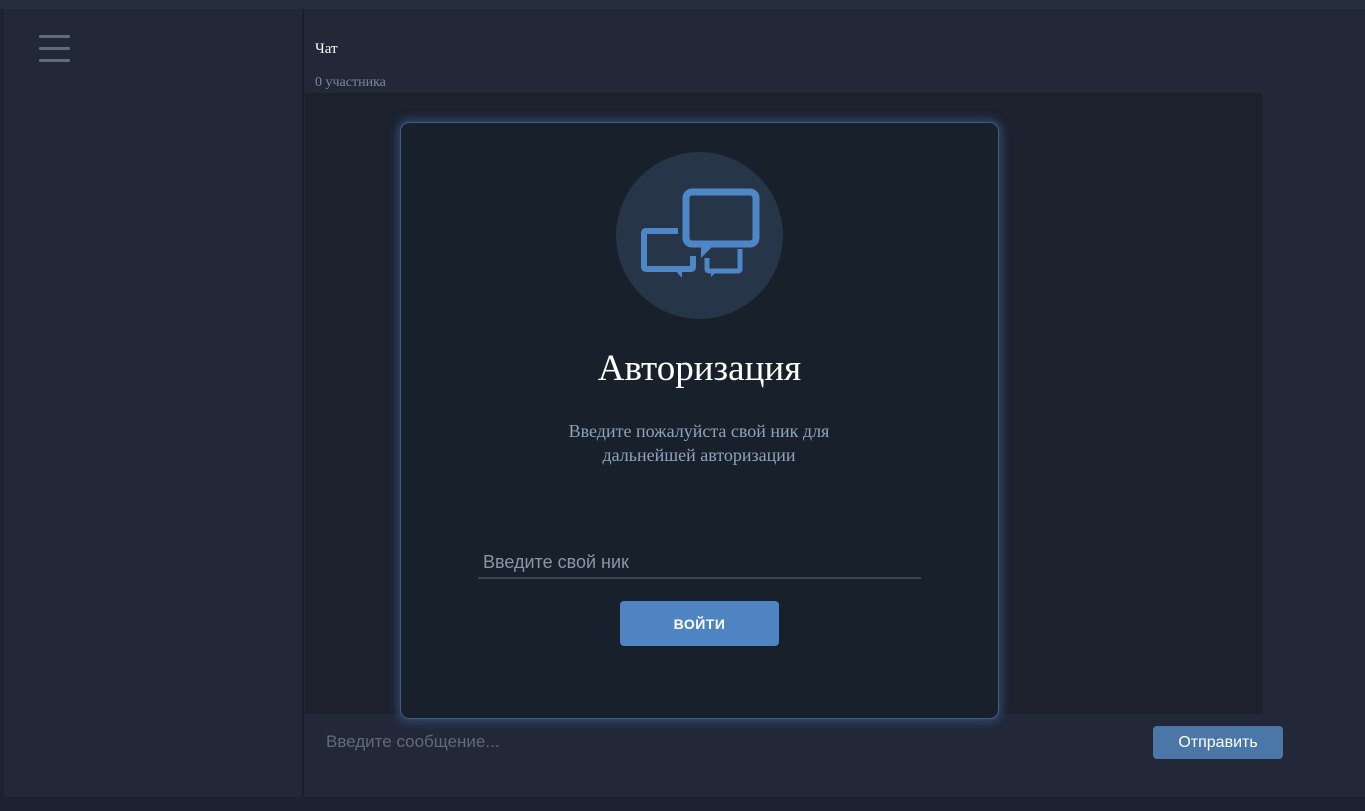 The width and height of the screenshot is (1365, 811). What do you see at coordinates (705, 742) in the screenshot?
I see `message-input` at bounding box center [705, 742].